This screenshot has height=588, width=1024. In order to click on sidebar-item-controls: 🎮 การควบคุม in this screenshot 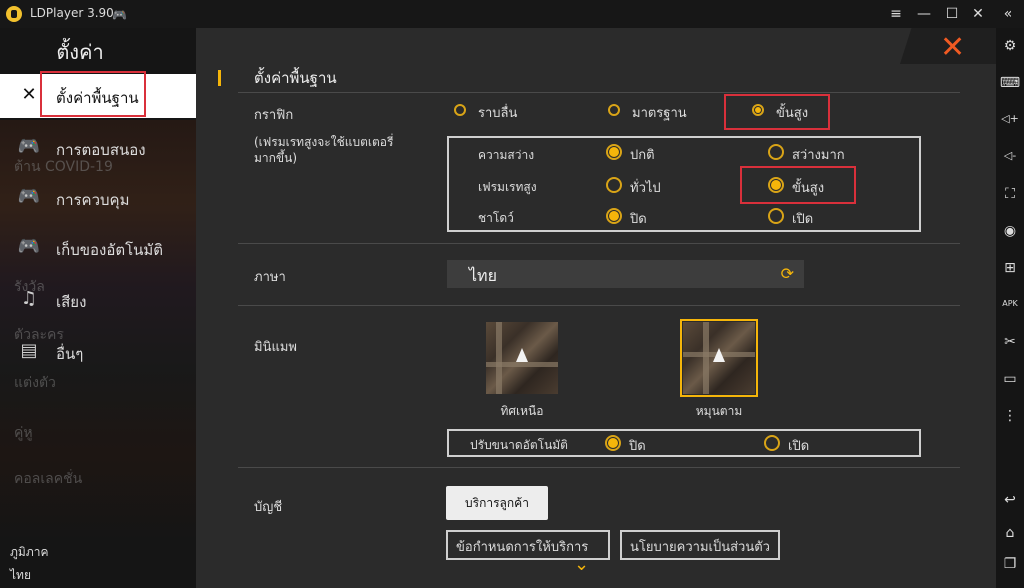, I will do `click(98, 198)`.